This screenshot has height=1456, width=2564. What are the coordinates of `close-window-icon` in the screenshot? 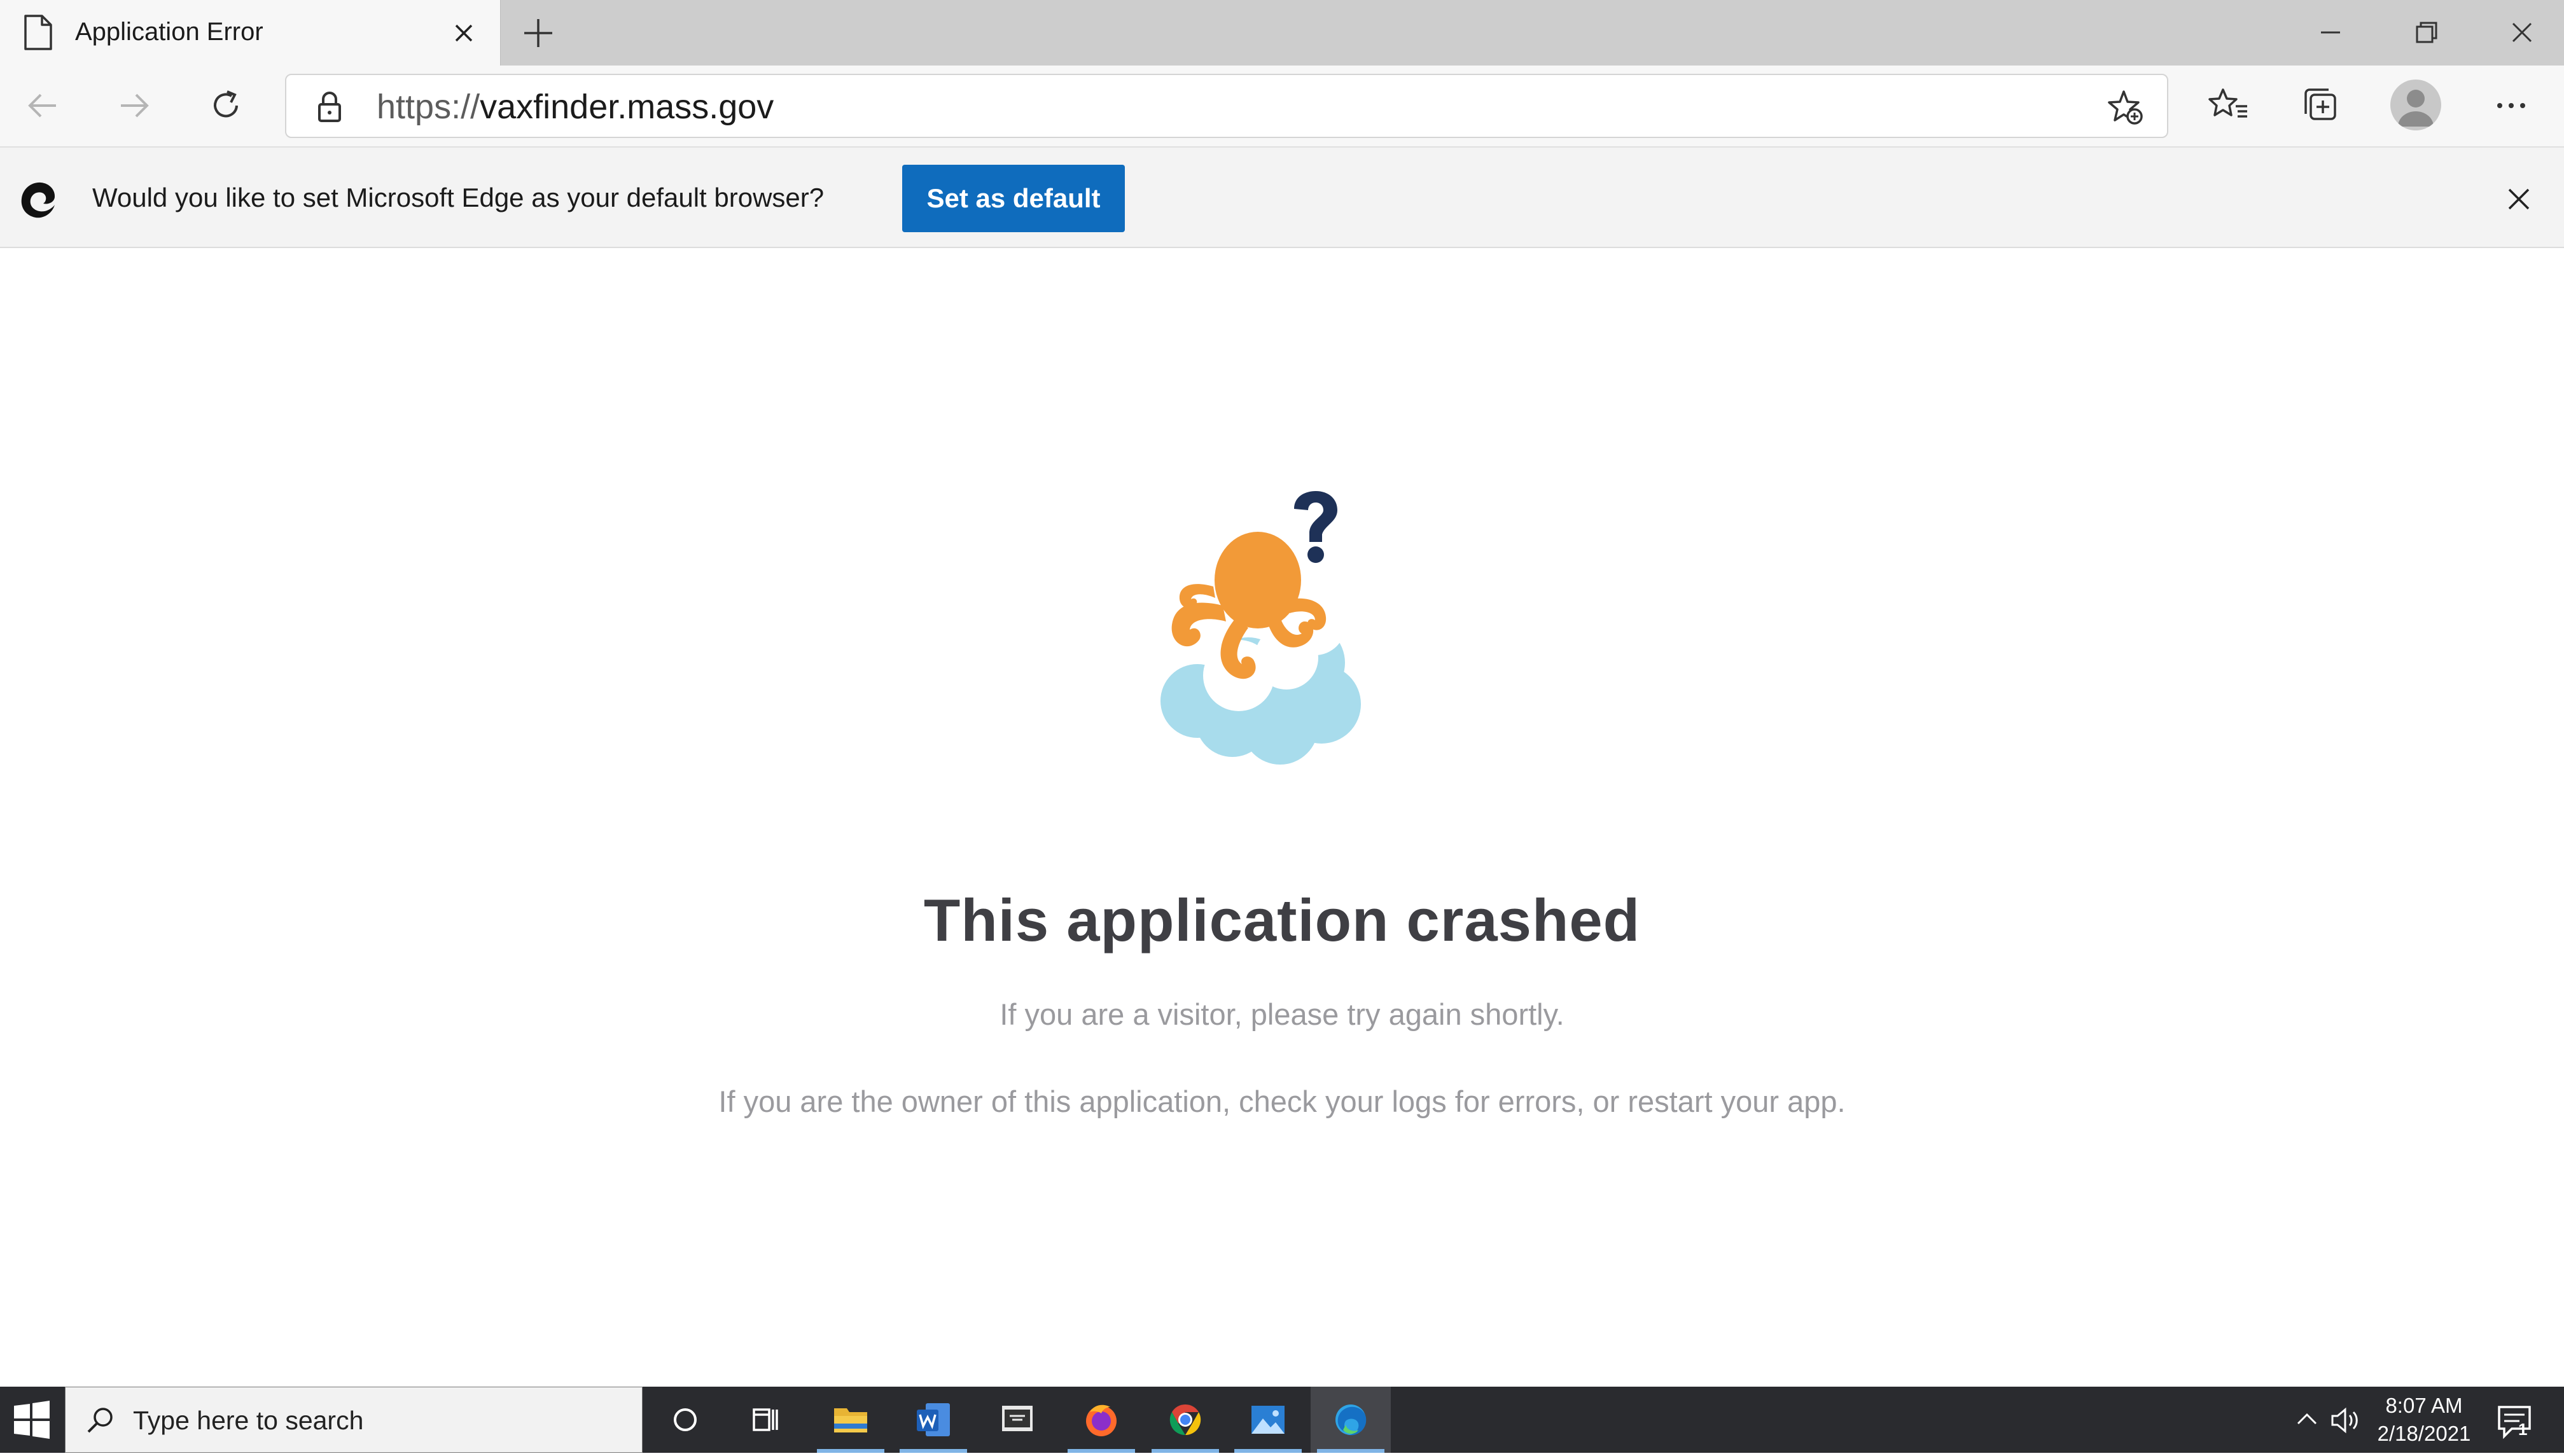 It's located at (2522, 32).